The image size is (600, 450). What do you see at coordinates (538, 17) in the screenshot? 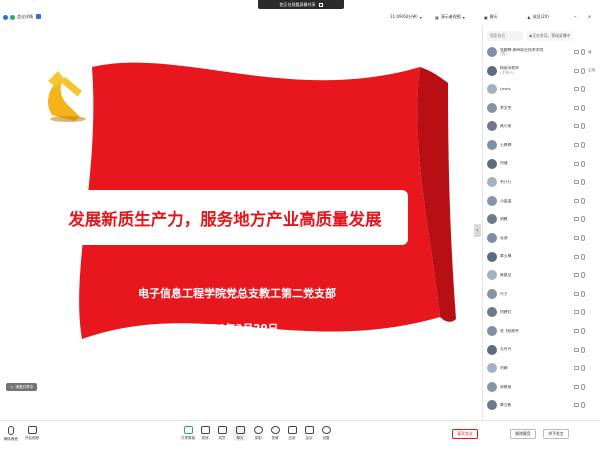
I see `tab-members: ♟ 成员(20)` at bounding box center [538, 17].